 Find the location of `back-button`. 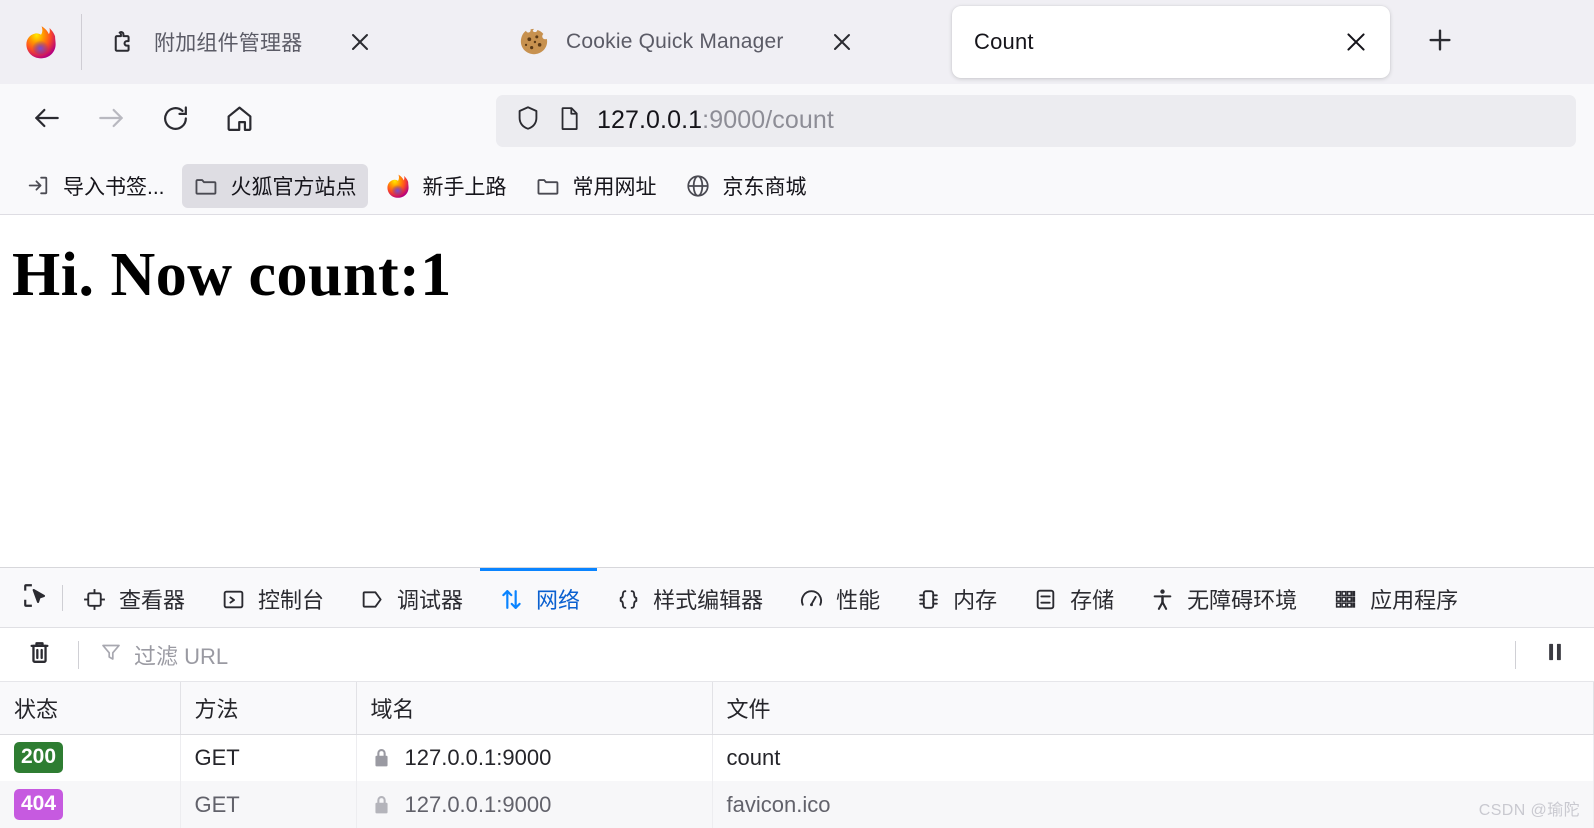

back-button is located at coordinates (47, 121).